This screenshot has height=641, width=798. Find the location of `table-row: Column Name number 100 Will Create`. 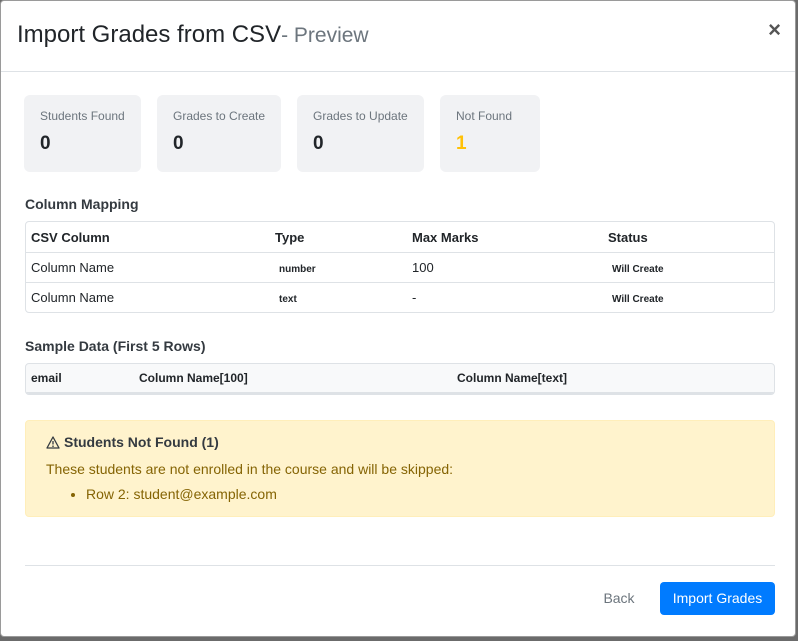

table-row: Column Name number 100 Will Create is located at coordinates (400, 268).